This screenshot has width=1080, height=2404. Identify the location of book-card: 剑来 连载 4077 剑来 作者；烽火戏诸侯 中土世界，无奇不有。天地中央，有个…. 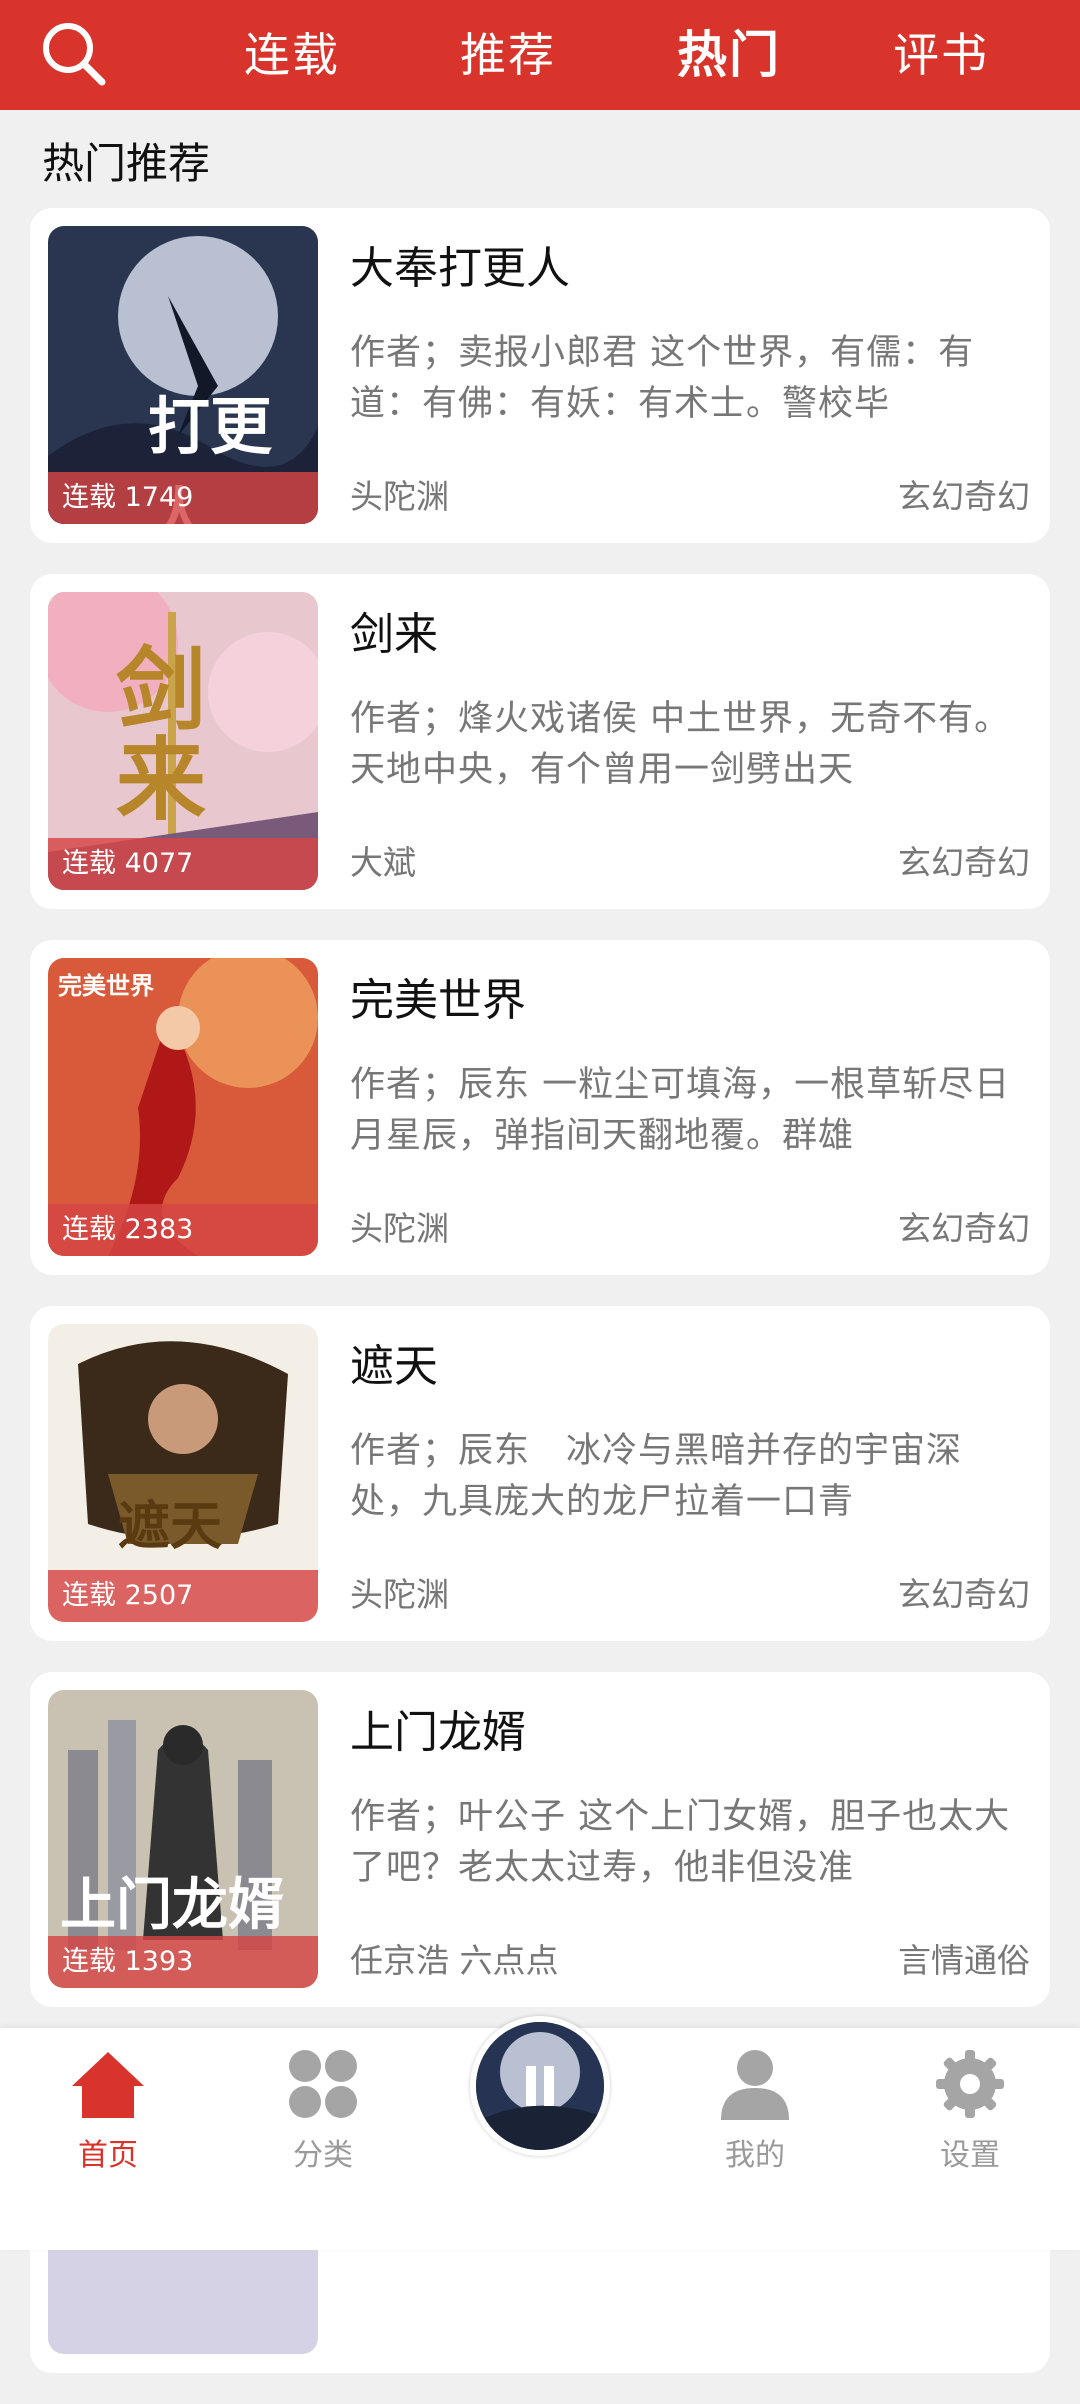
(540, 741).